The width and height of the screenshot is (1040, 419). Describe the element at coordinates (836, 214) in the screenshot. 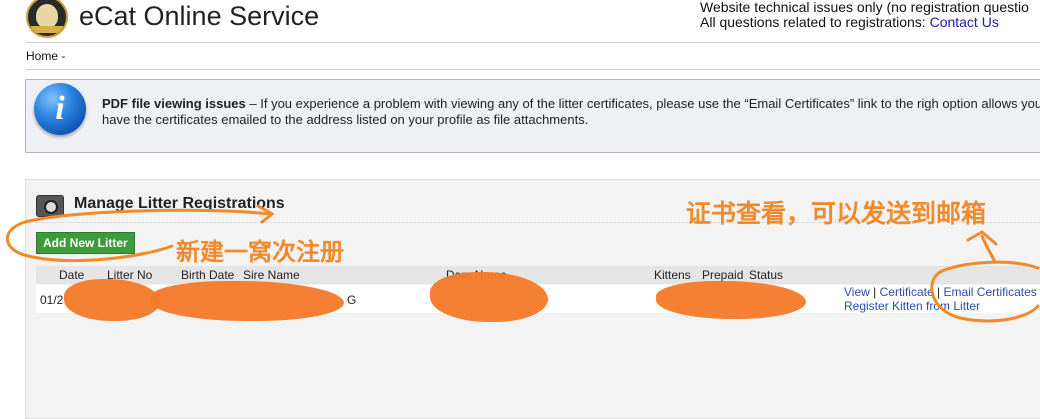

I see `certificate-annotation: 证书查看，可以发送到邮箱` at that location.